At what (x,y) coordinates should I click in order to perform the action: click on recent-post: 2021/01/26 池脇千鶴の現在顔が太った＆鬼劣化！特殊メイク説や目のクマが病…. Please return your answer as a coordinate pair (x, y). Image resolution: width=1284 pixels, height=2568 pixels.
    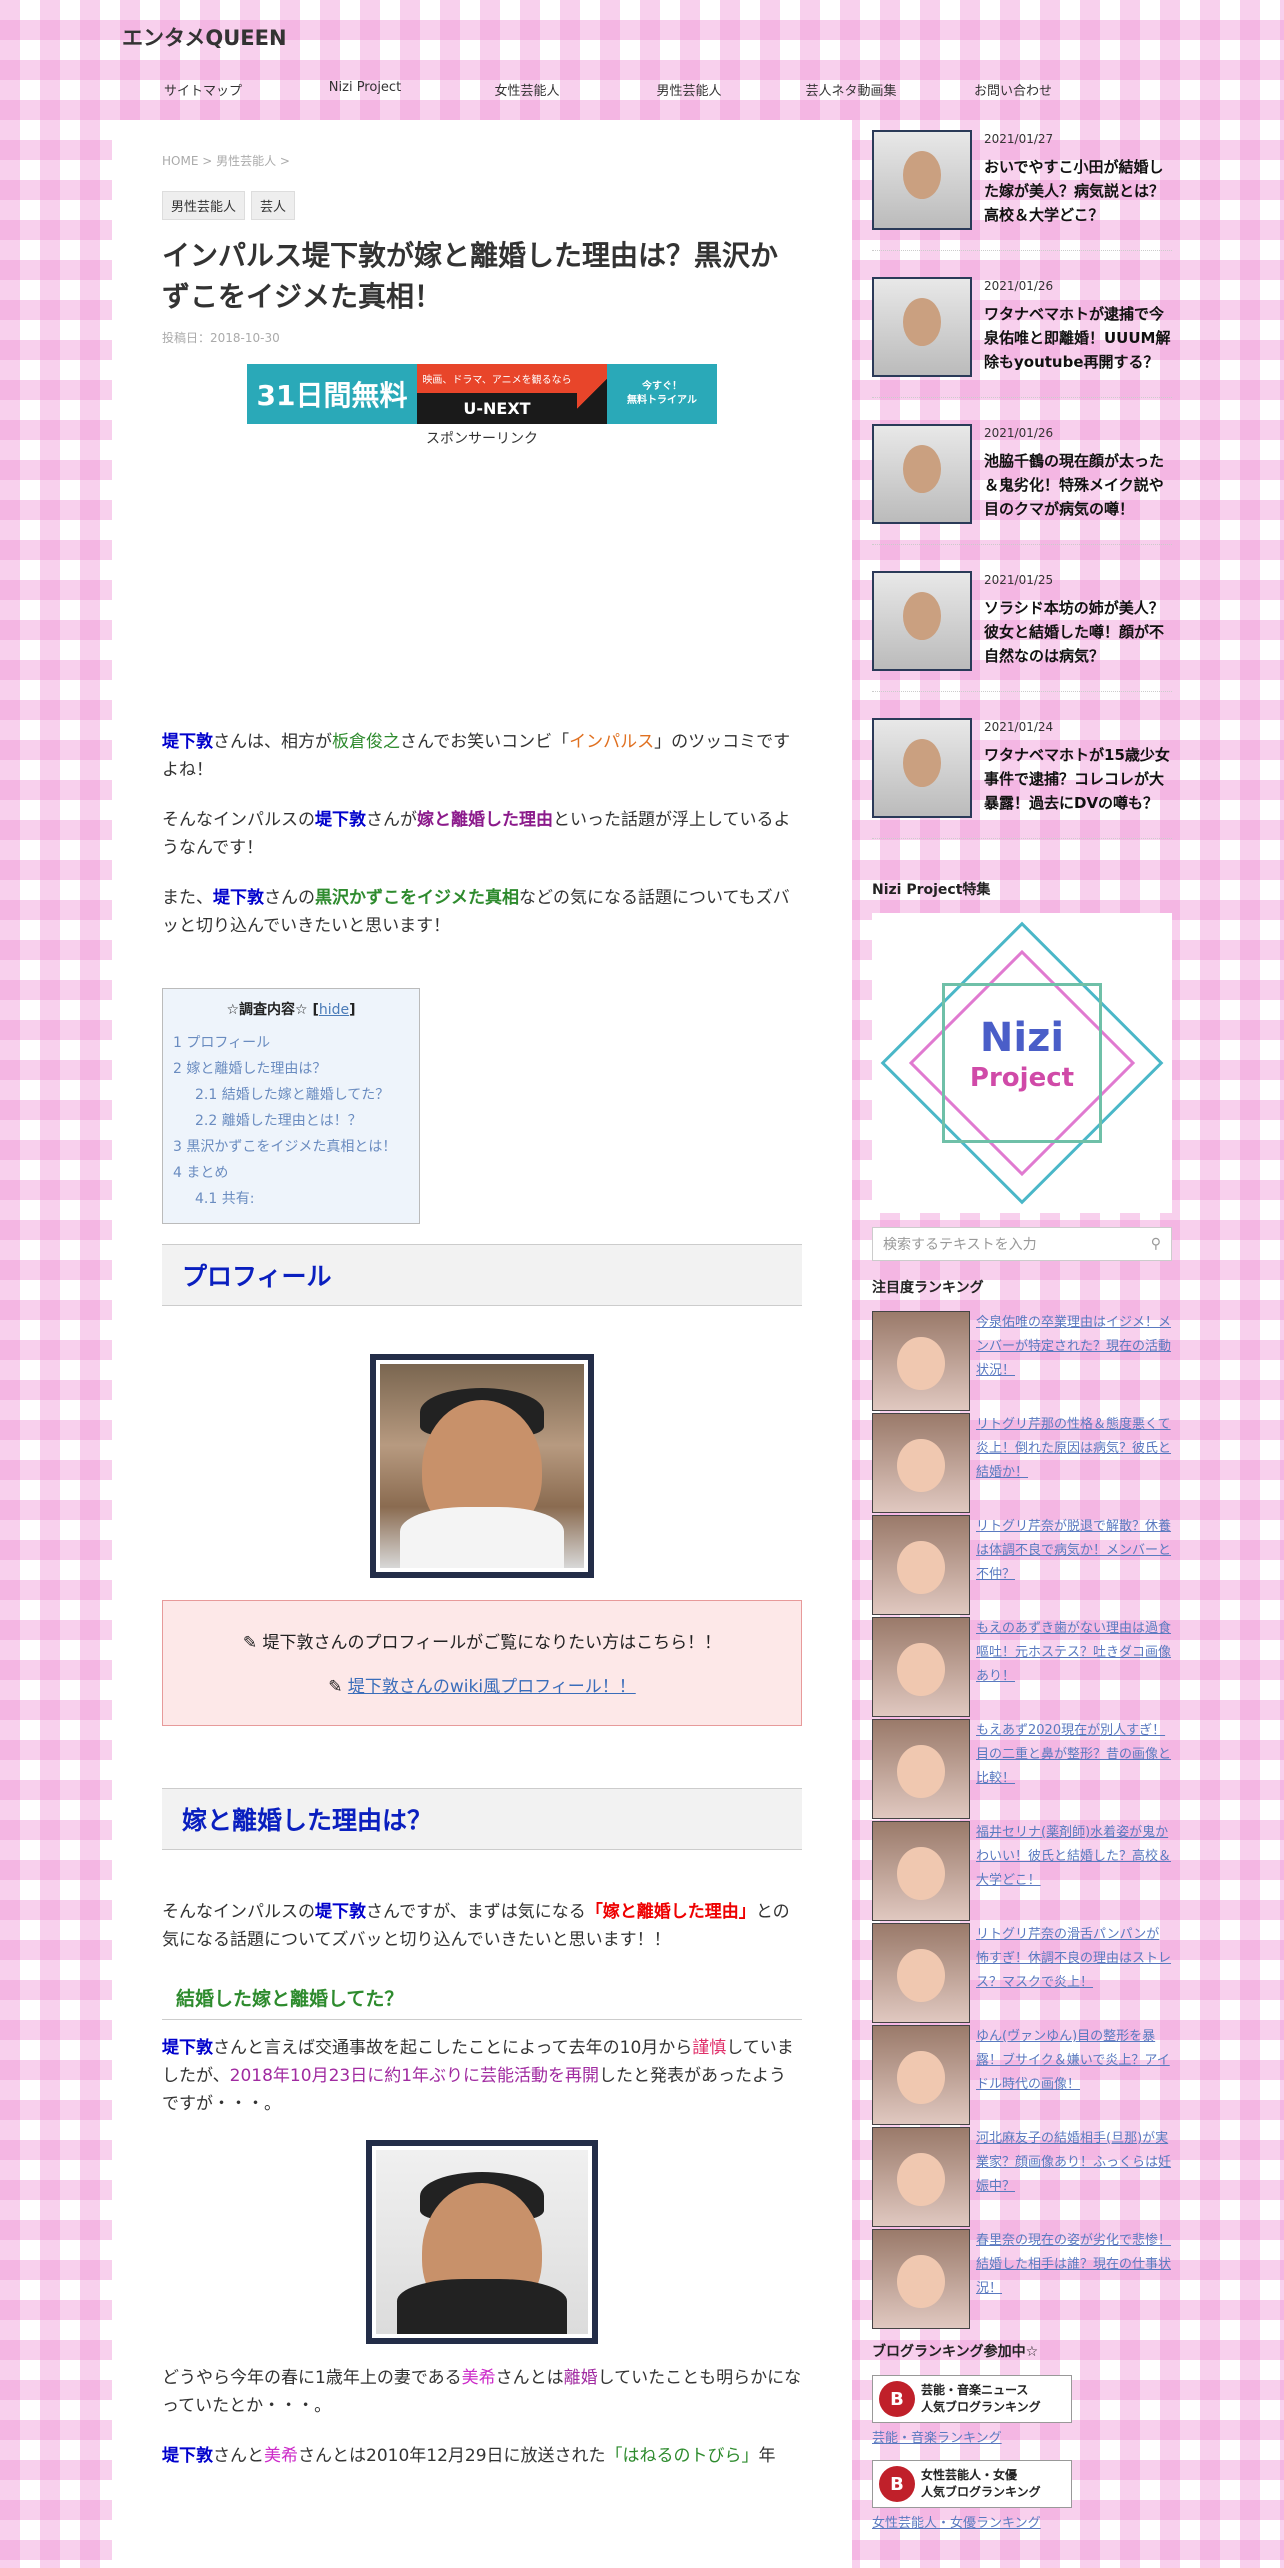
    Looking at the image, I should click on (1022, 484).